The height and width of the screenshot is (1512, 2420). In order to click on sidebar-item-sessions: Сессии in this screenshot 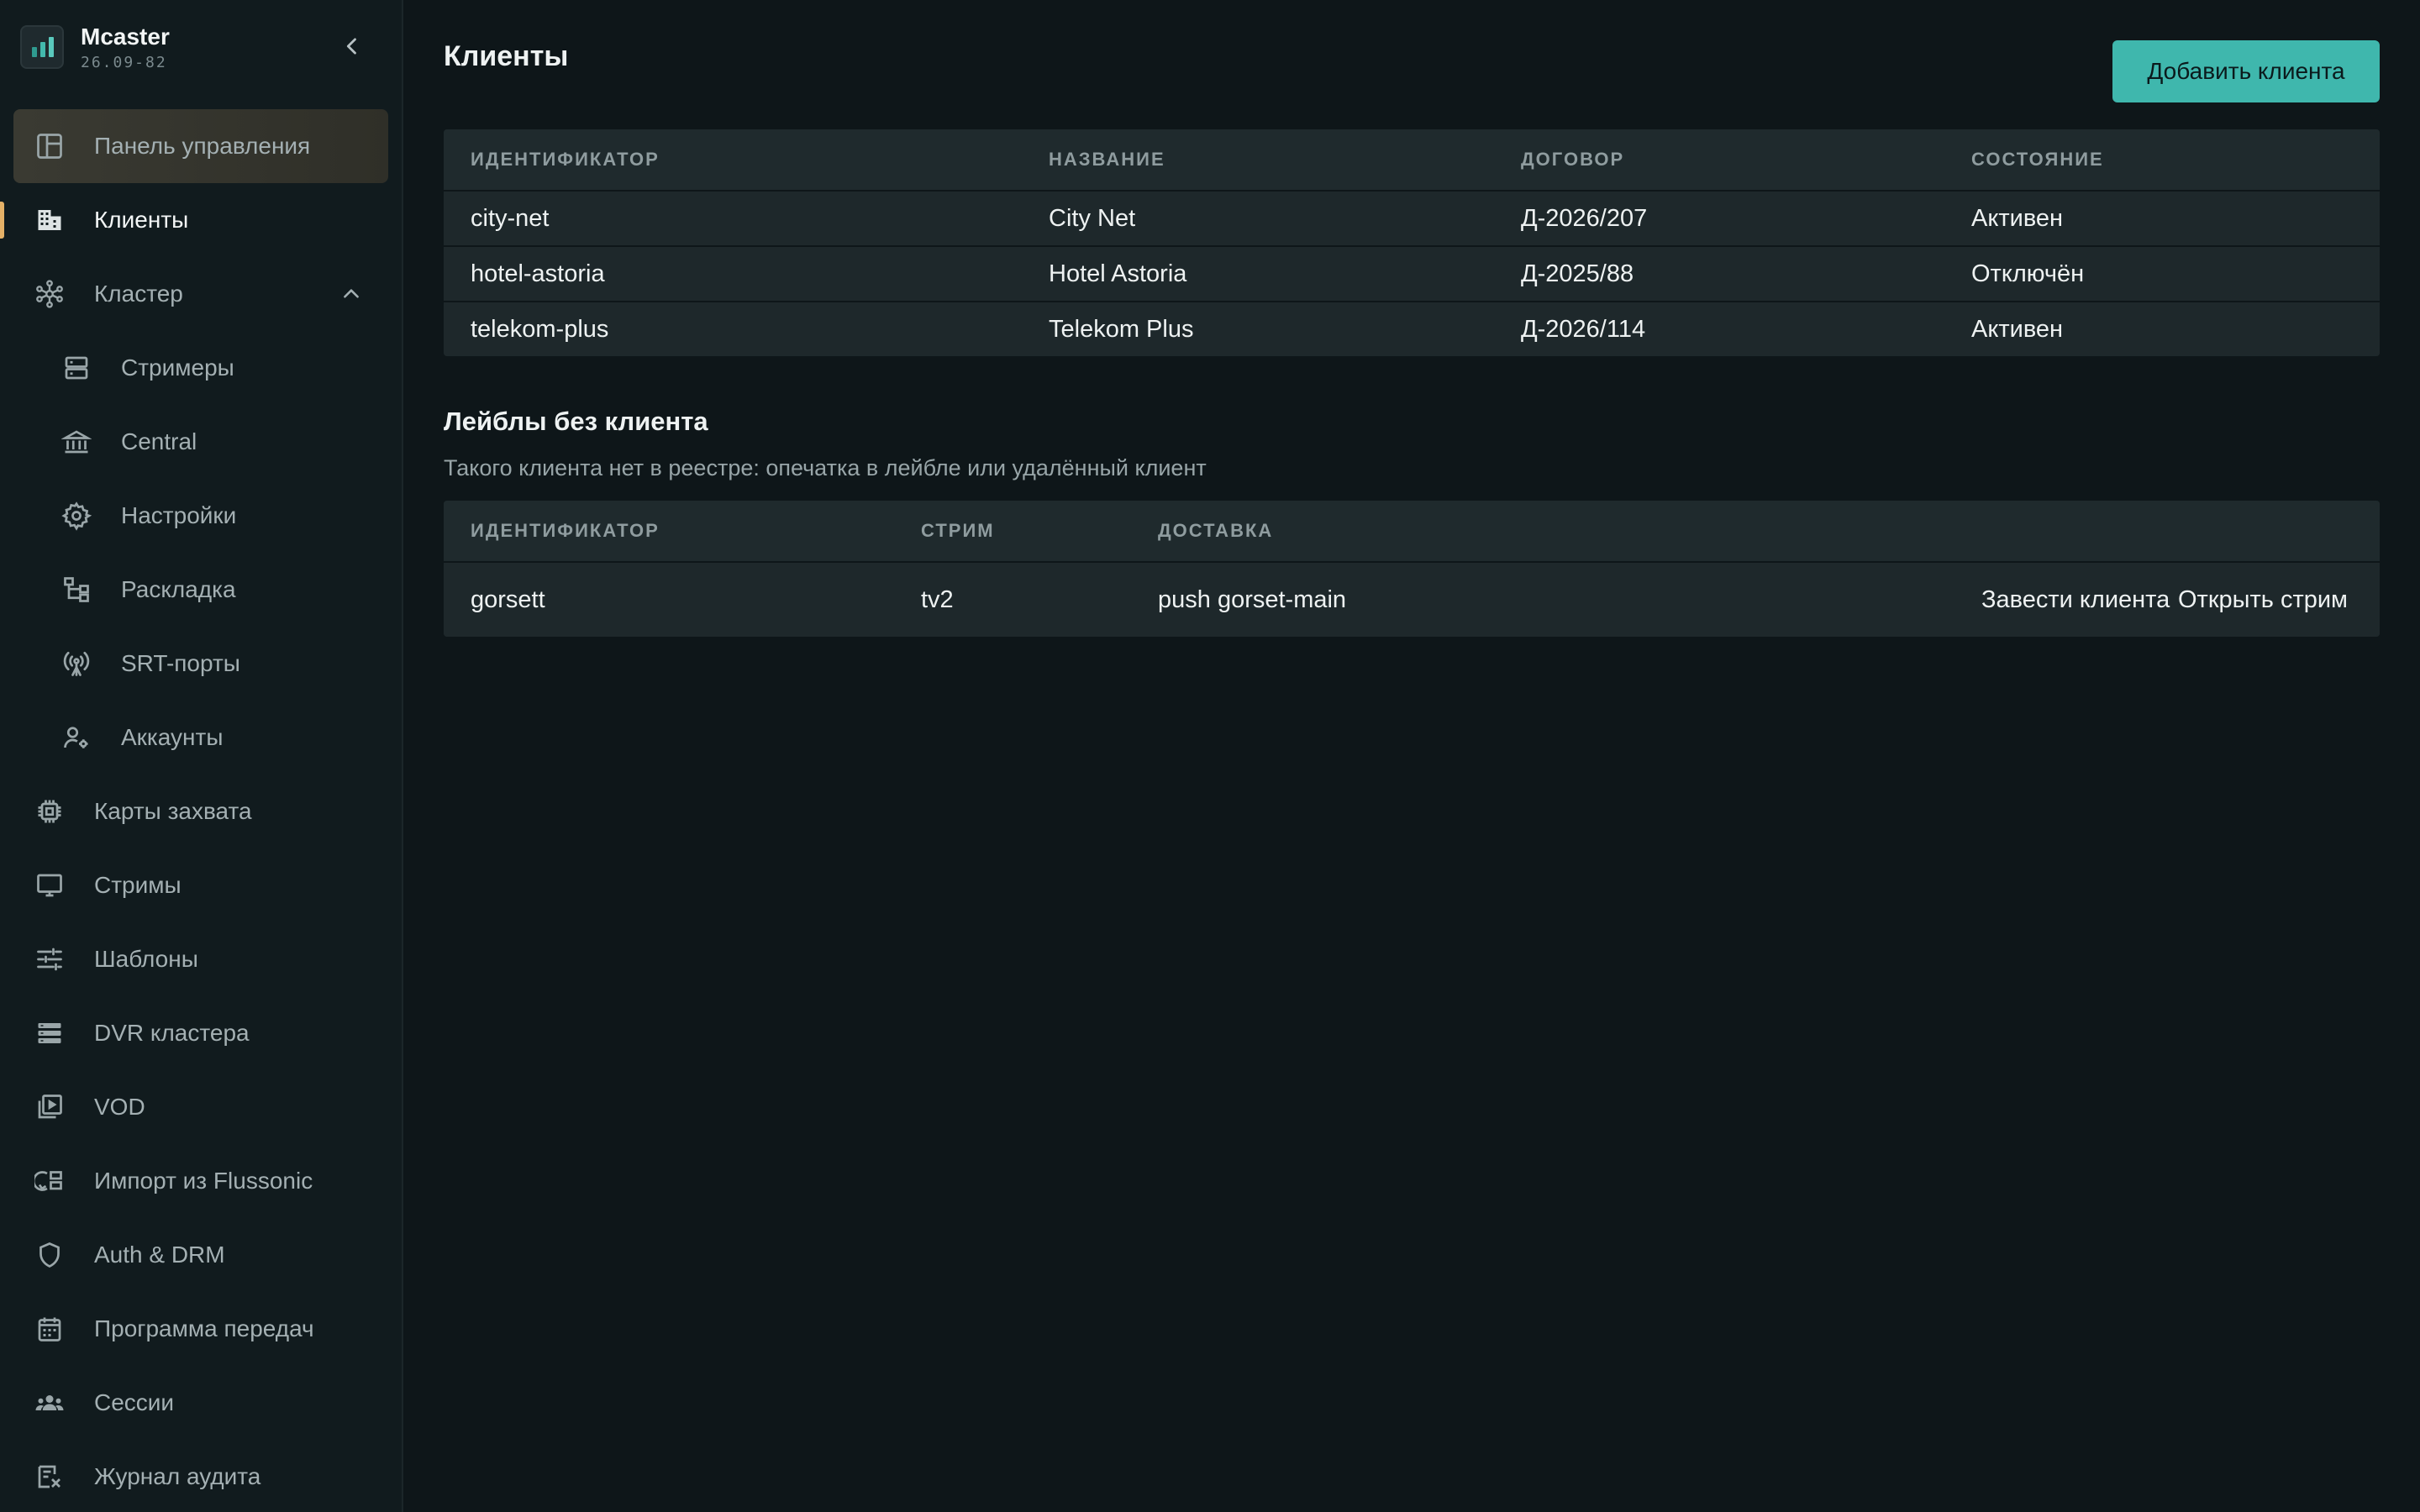, I will do `click(201, 1403)`.